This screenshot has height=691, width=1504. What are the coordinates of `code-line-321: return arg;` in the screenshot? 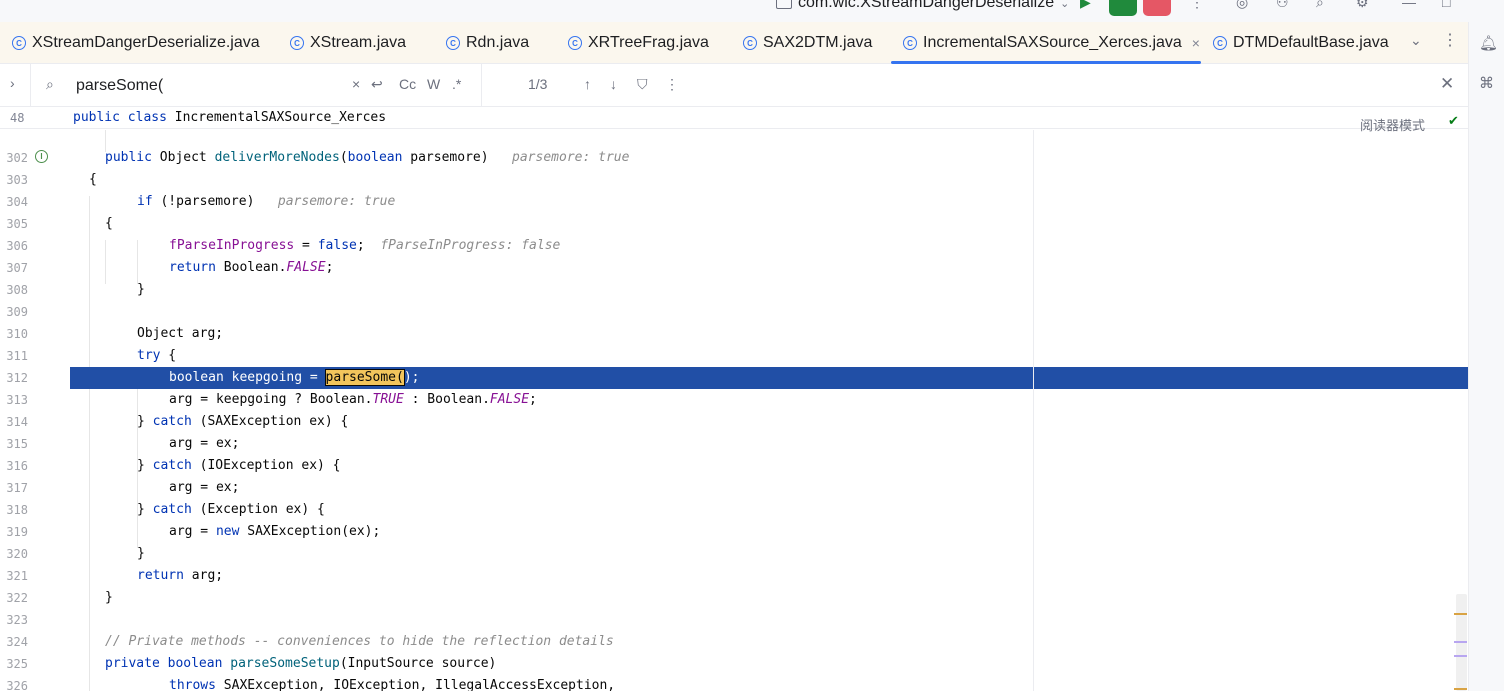 It's located at (180, 575).